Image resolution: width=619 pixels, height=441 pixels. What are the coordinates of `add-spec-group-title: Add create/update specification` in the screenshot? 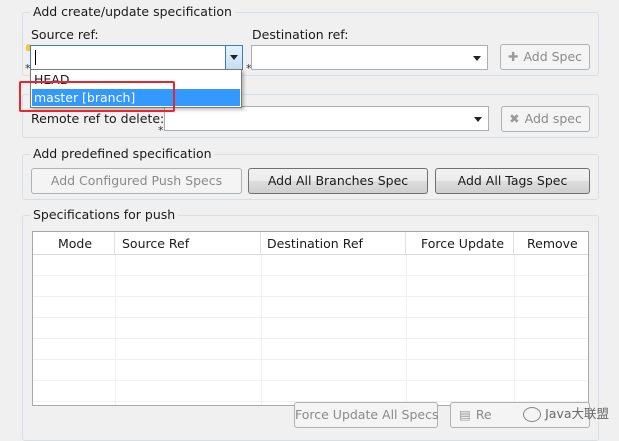 It's located at (132, 11).